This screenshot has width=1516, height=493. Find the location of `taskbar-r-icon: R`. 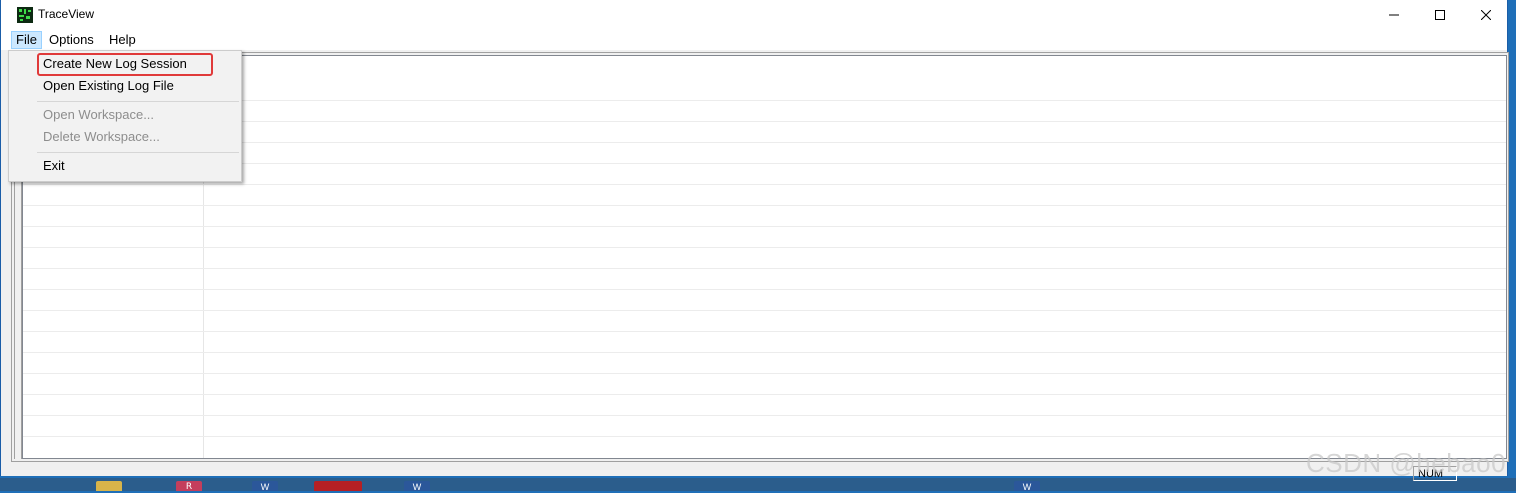

taskbar-r-icon: R is located at coordinates (189, 486).